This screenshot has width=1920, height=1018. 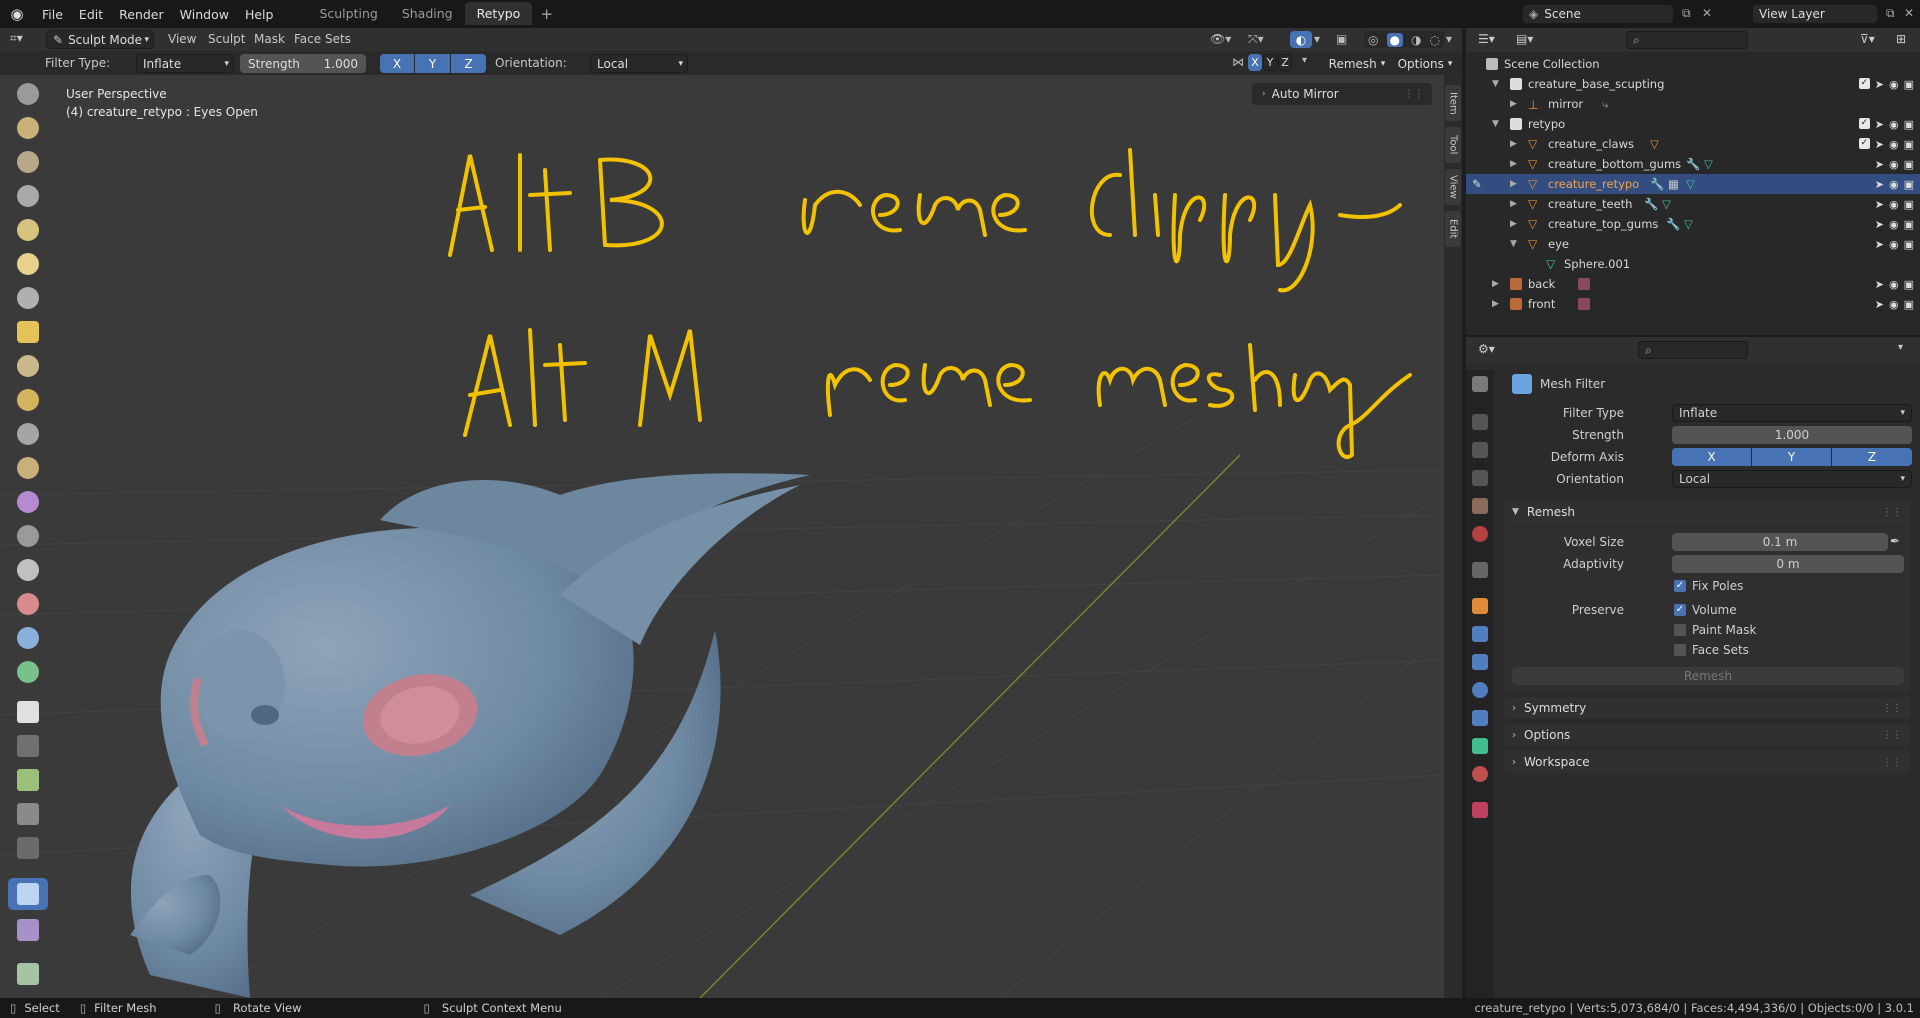 I want to click on mirror-z-toggle: Z, so click(x=1285, y=62).